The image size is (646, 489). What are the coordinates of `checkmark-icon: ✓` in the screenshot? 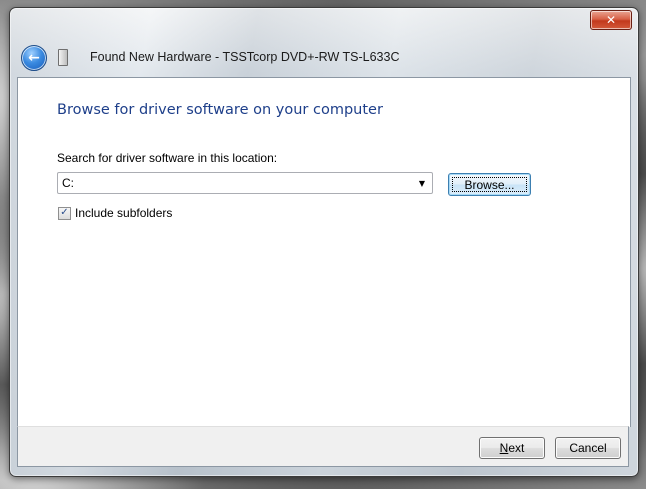 It's located at (64, 212).